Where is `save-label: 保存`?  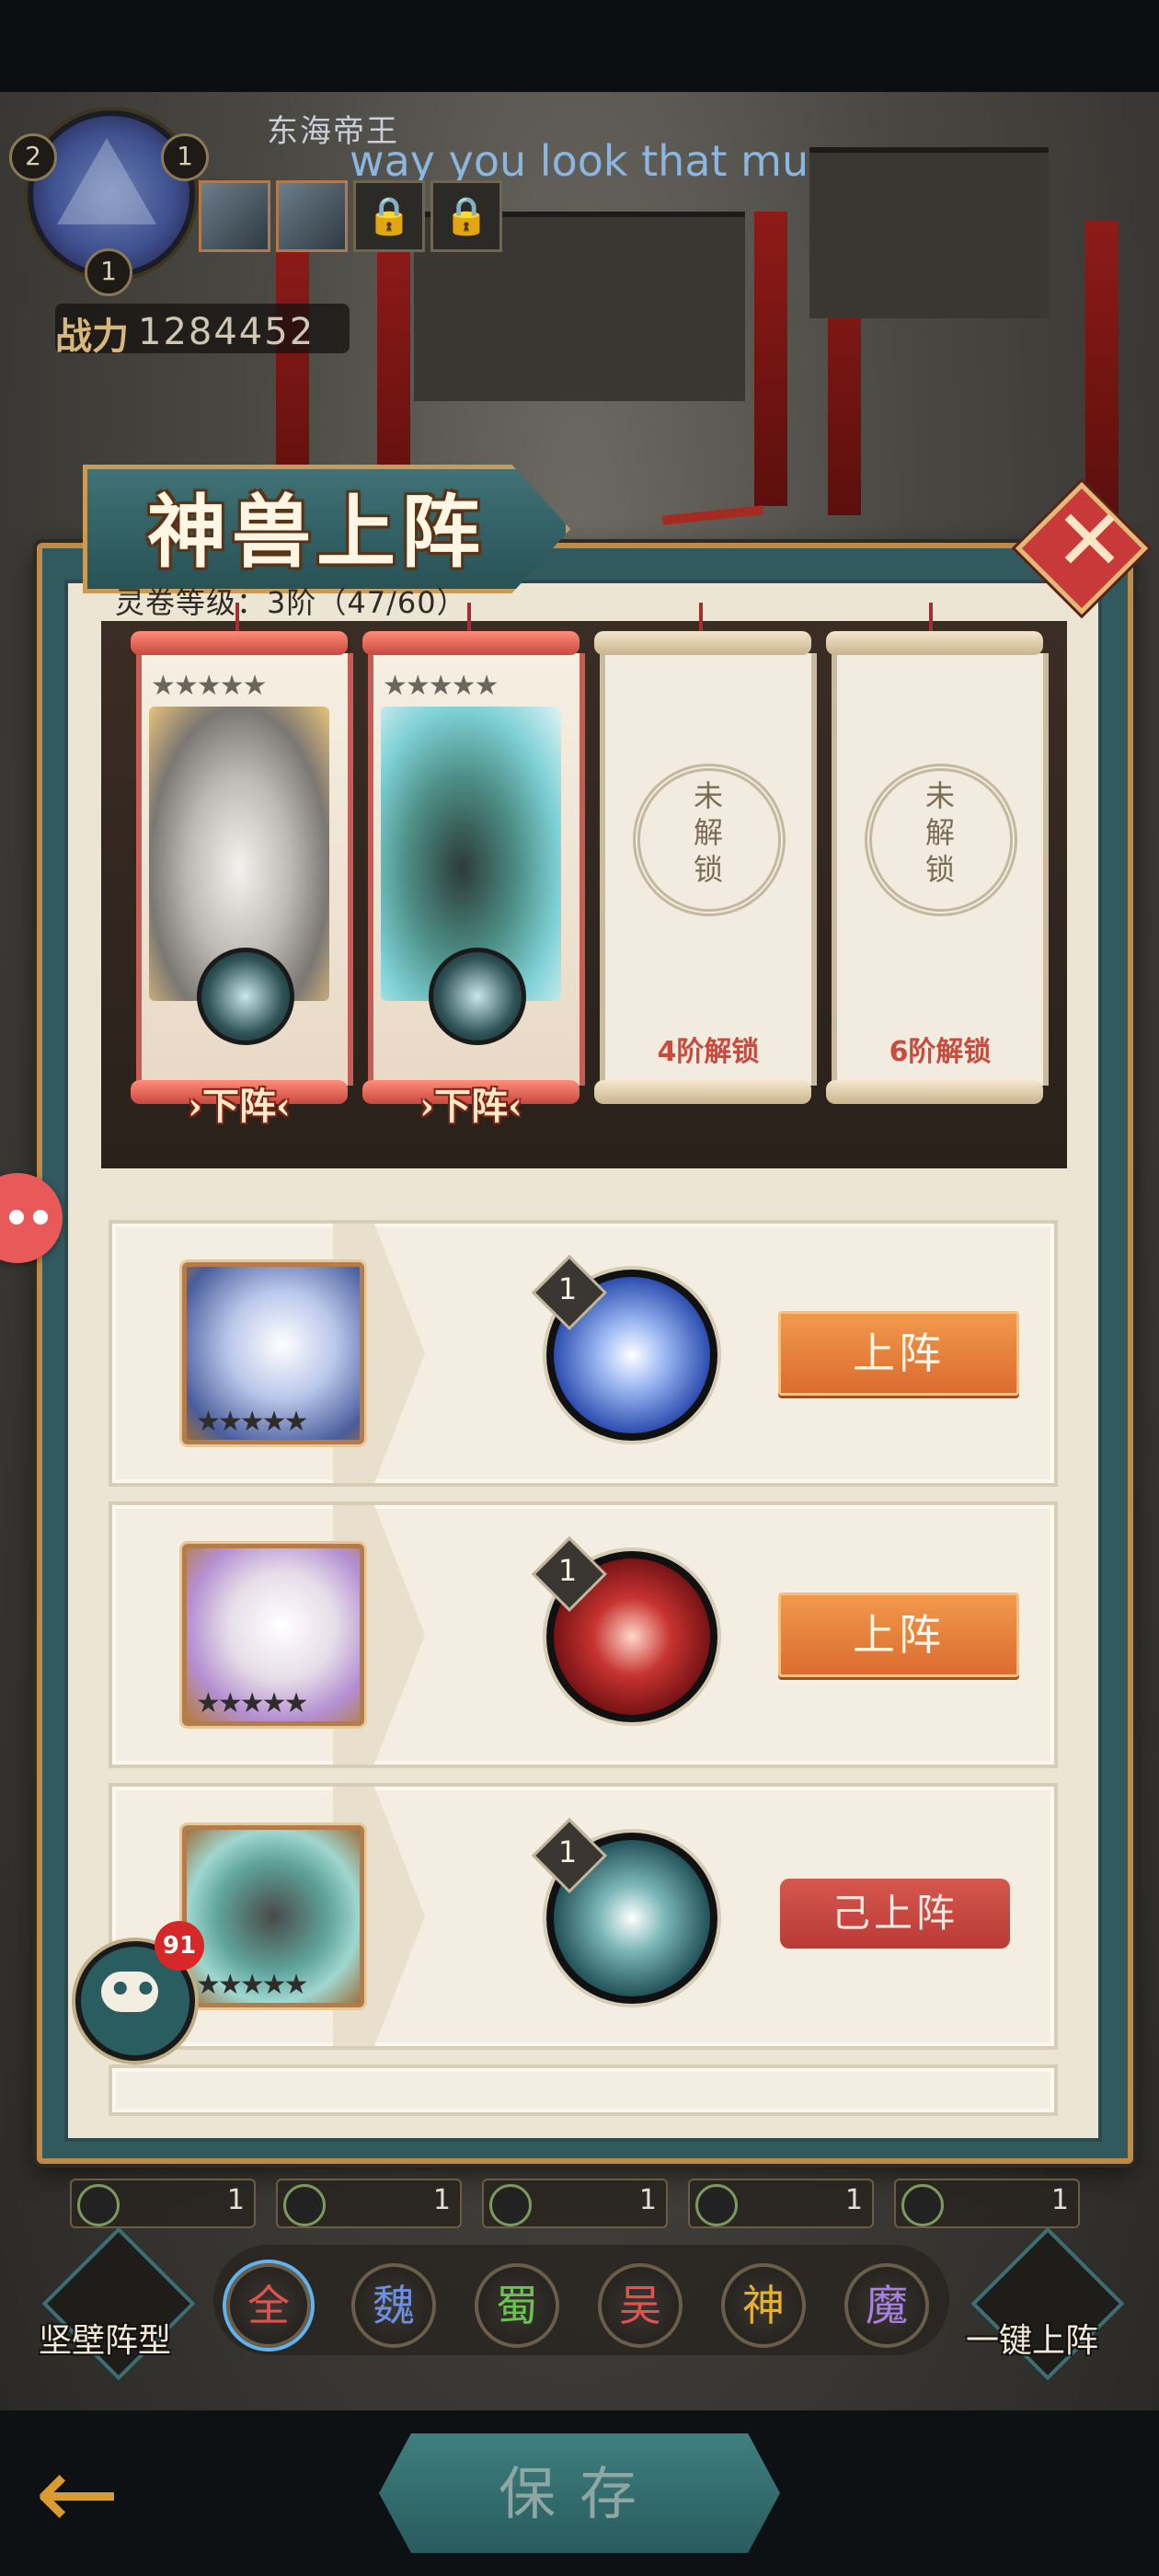
save-label: 保存 is located at coordinates (579, 2488).